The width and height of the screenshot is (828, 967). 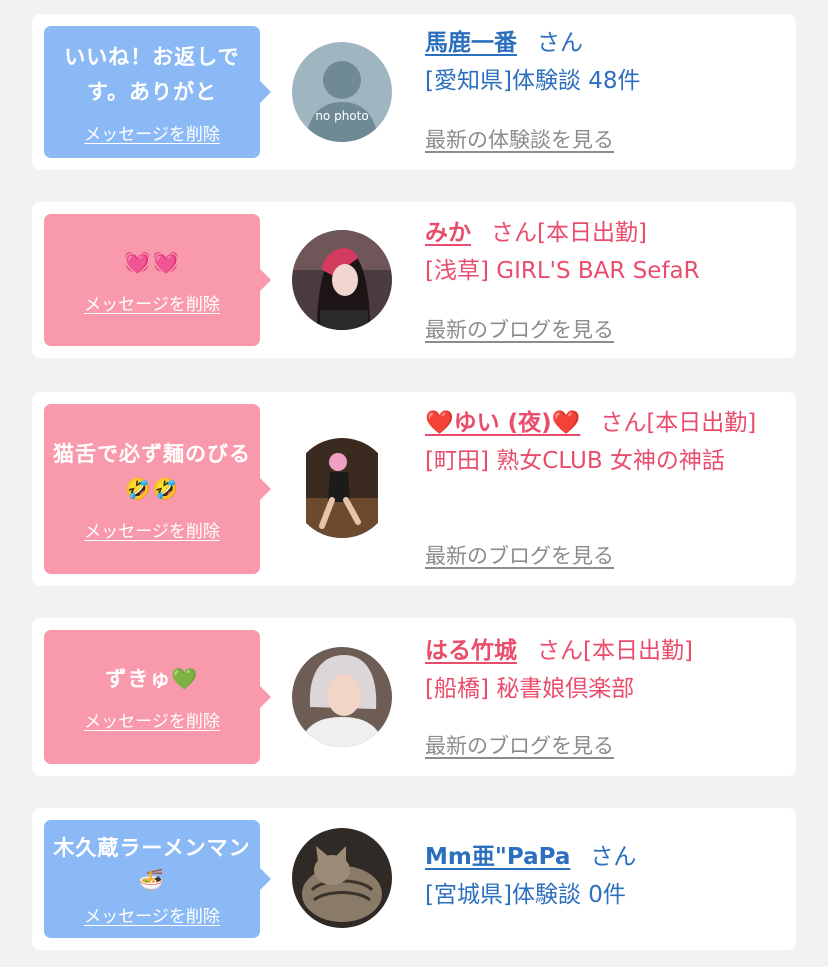 What do you see at coordinates (605, 62) in the screenshot?
I see `user-info: 馬鹿一番 さん [愛知県]体験談 48件` at bounding box center [605, 62].